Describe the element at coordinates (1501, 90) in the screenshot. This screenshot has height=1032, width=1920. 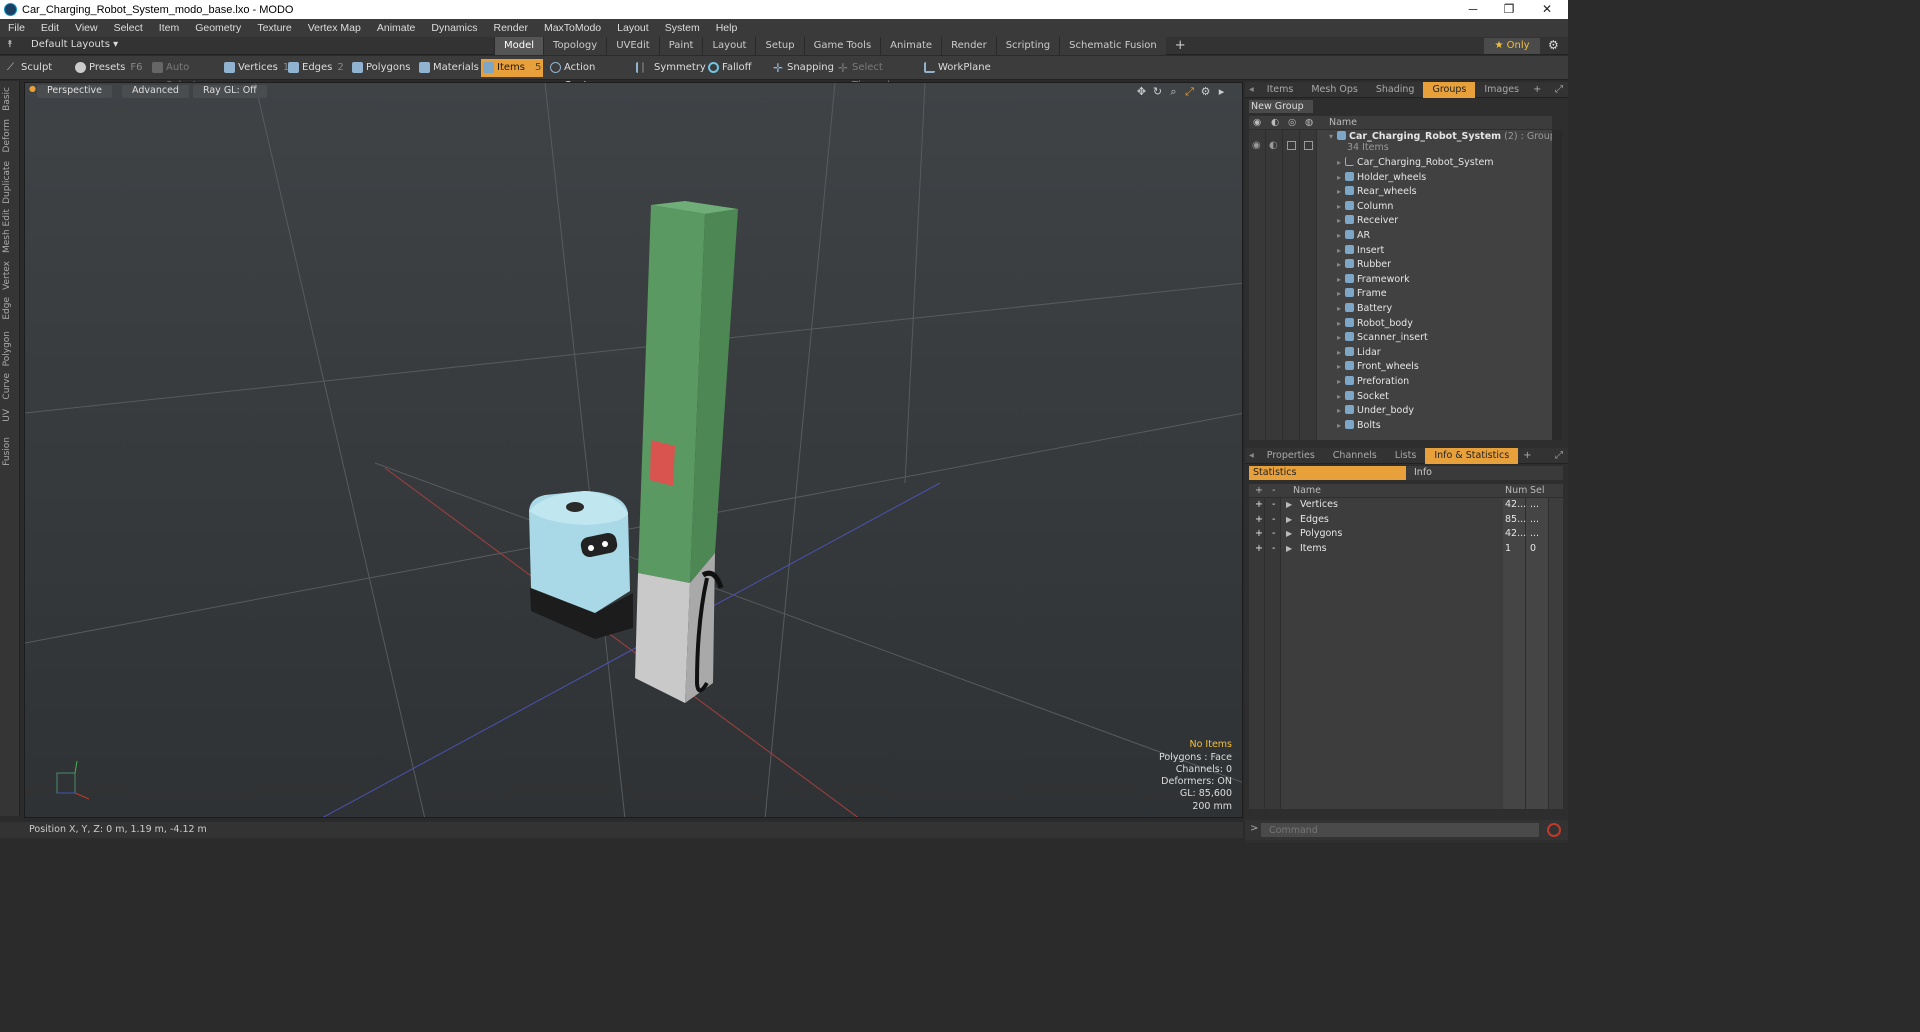
I see `tab-images: Images` at that location.